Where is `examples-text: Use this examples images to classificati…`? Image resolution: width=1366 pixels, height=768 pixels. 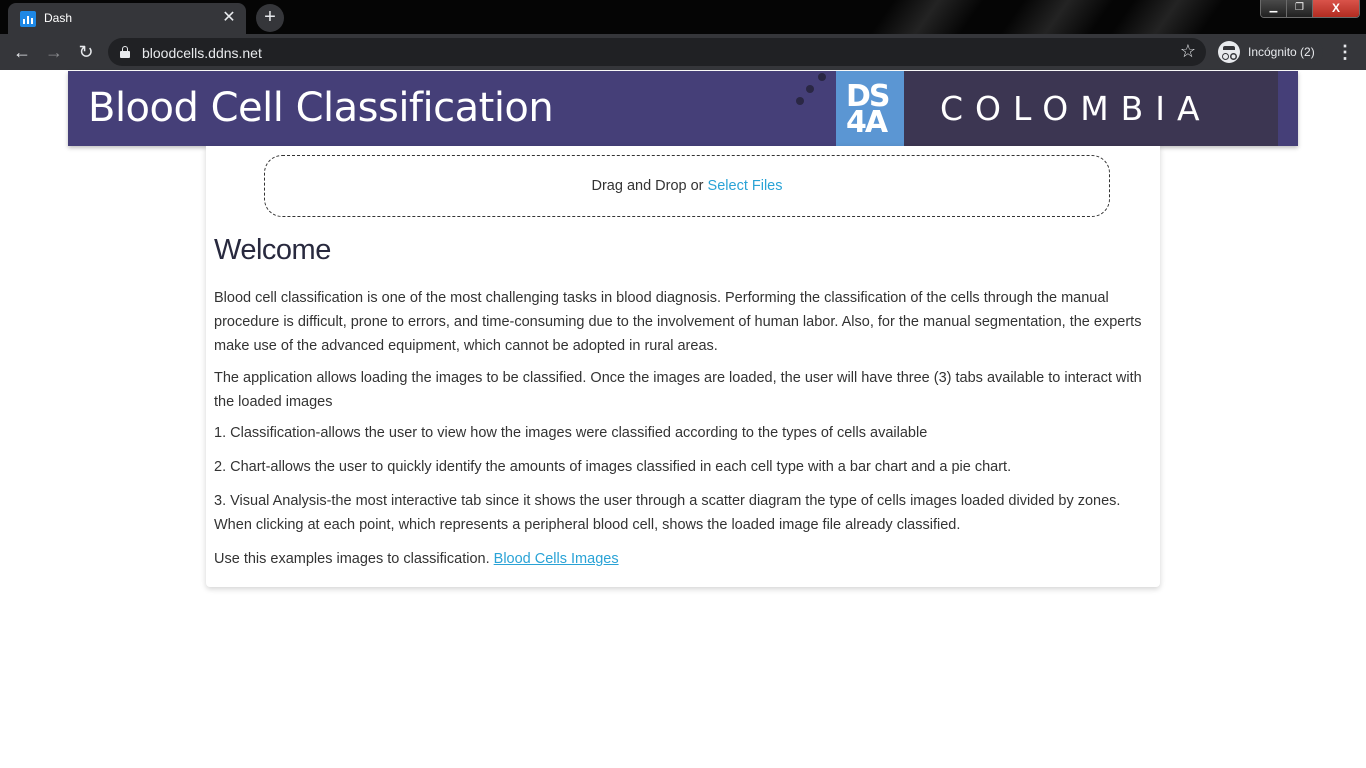 examples-text: Use this examples images to classificati… is located at coordinates (354, 559).